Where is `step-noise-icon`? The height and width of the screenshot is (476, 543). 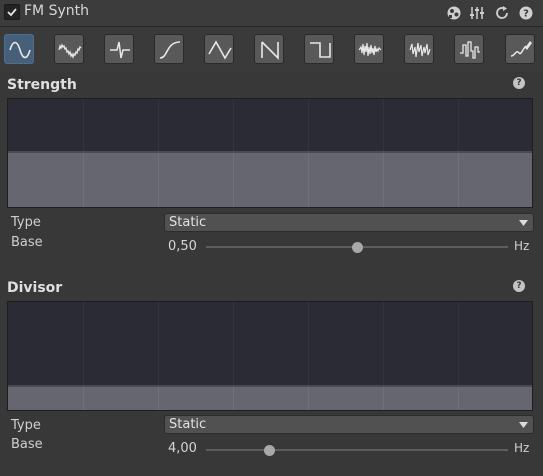
step-noise-icon is located at coordinates (470, 50).